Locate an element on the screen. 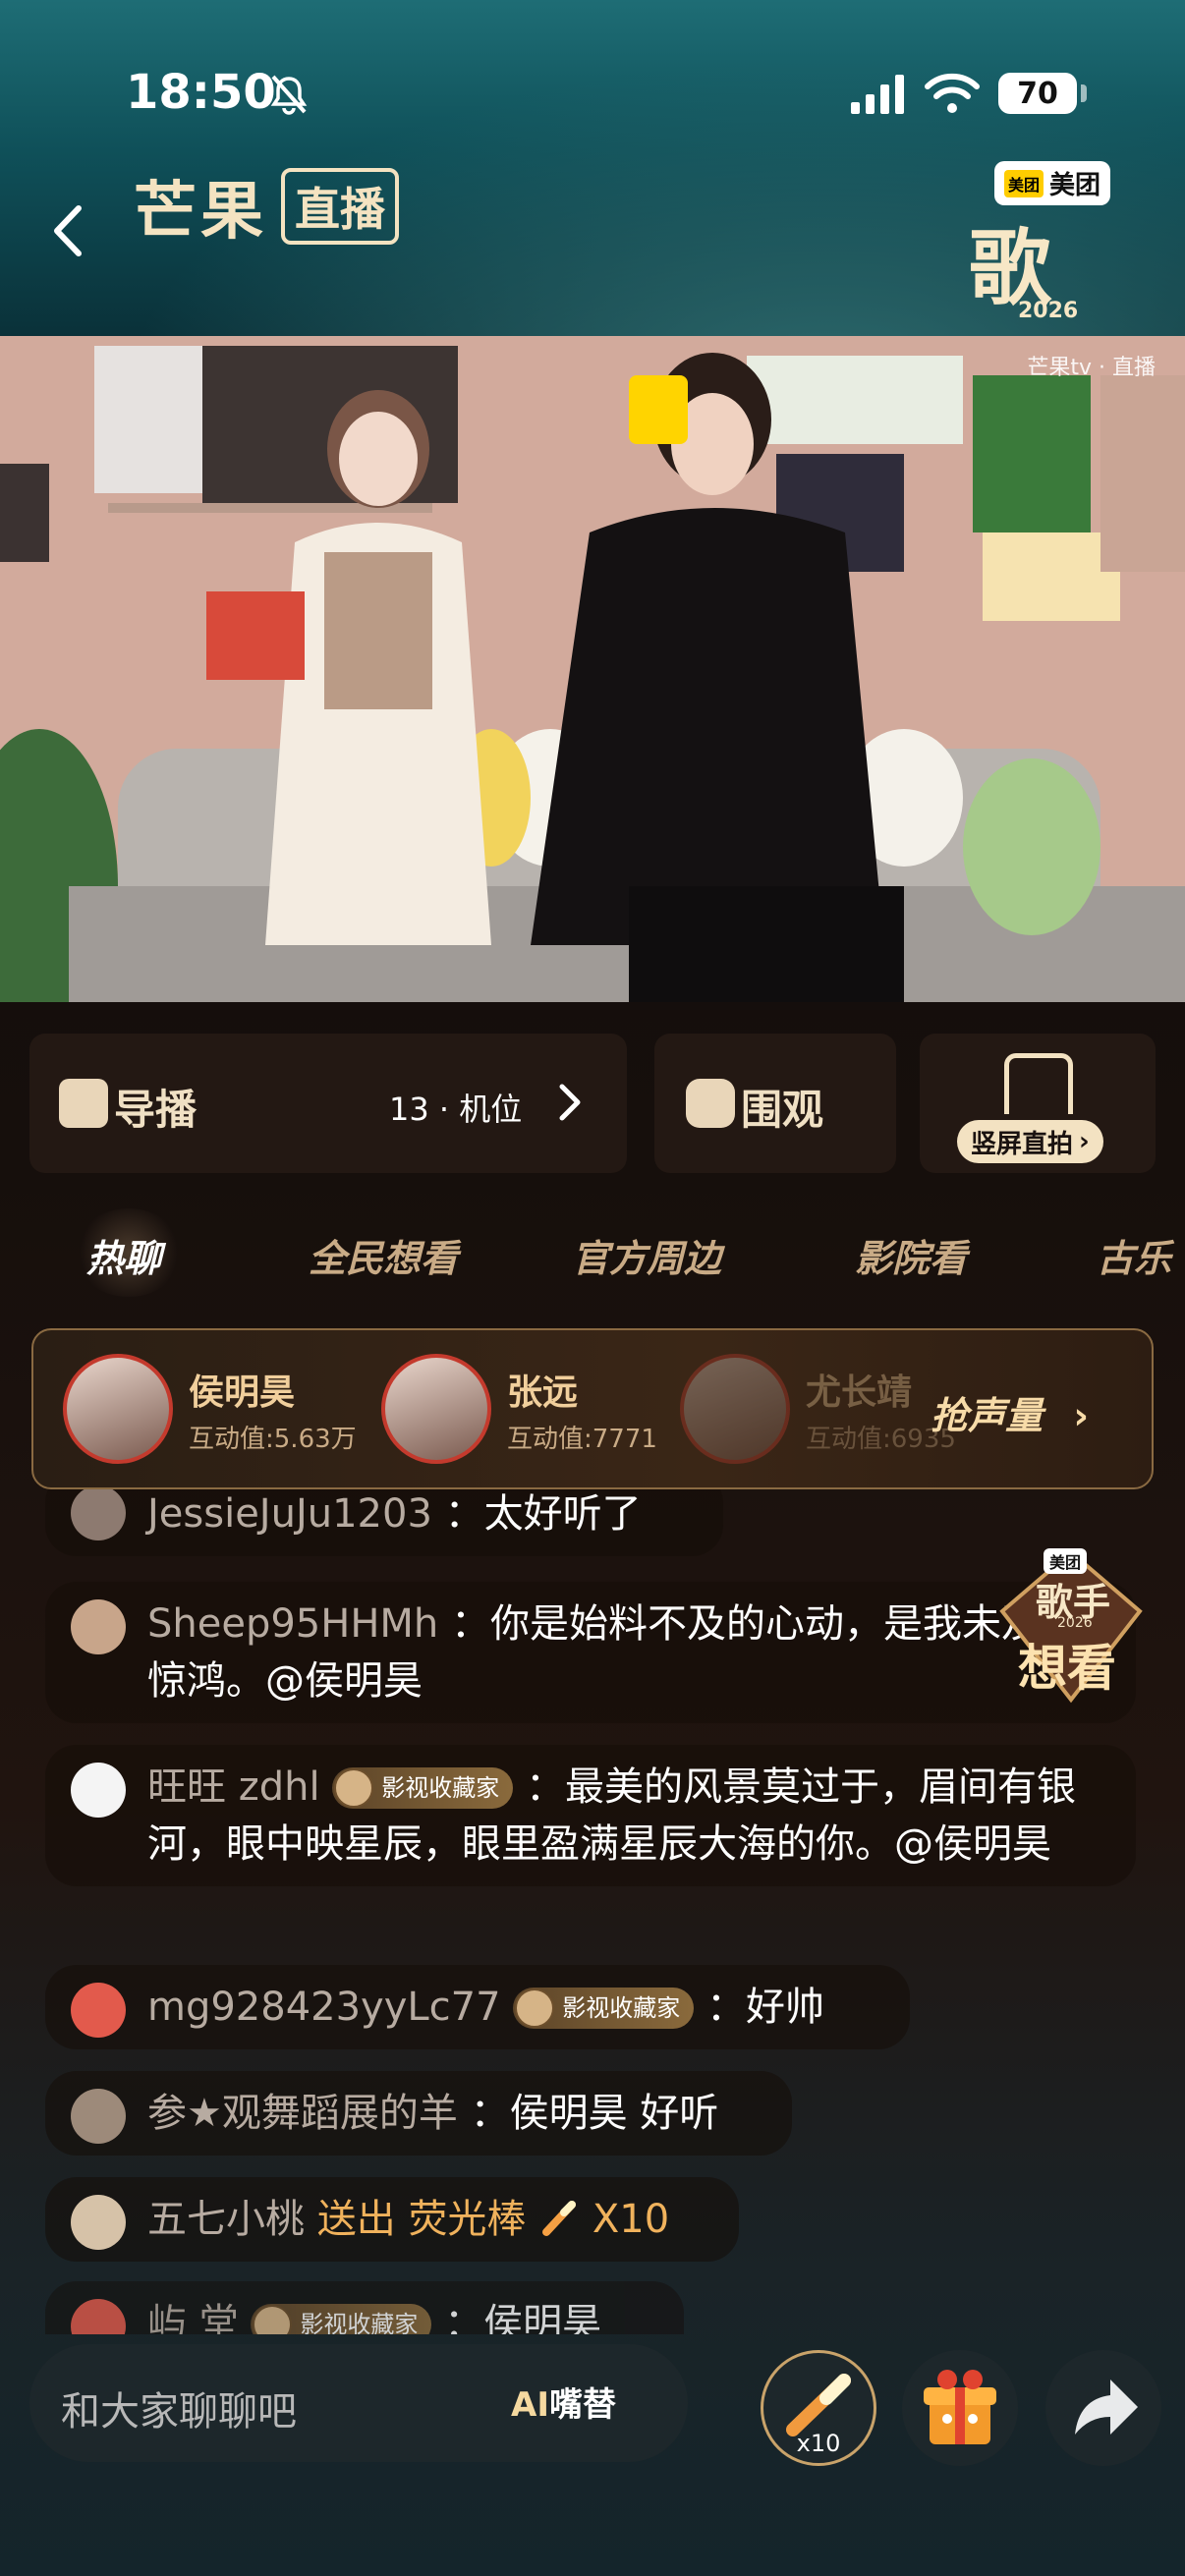  sponsor-badge: 美团 美团 is located at coordinates (1053, 183).